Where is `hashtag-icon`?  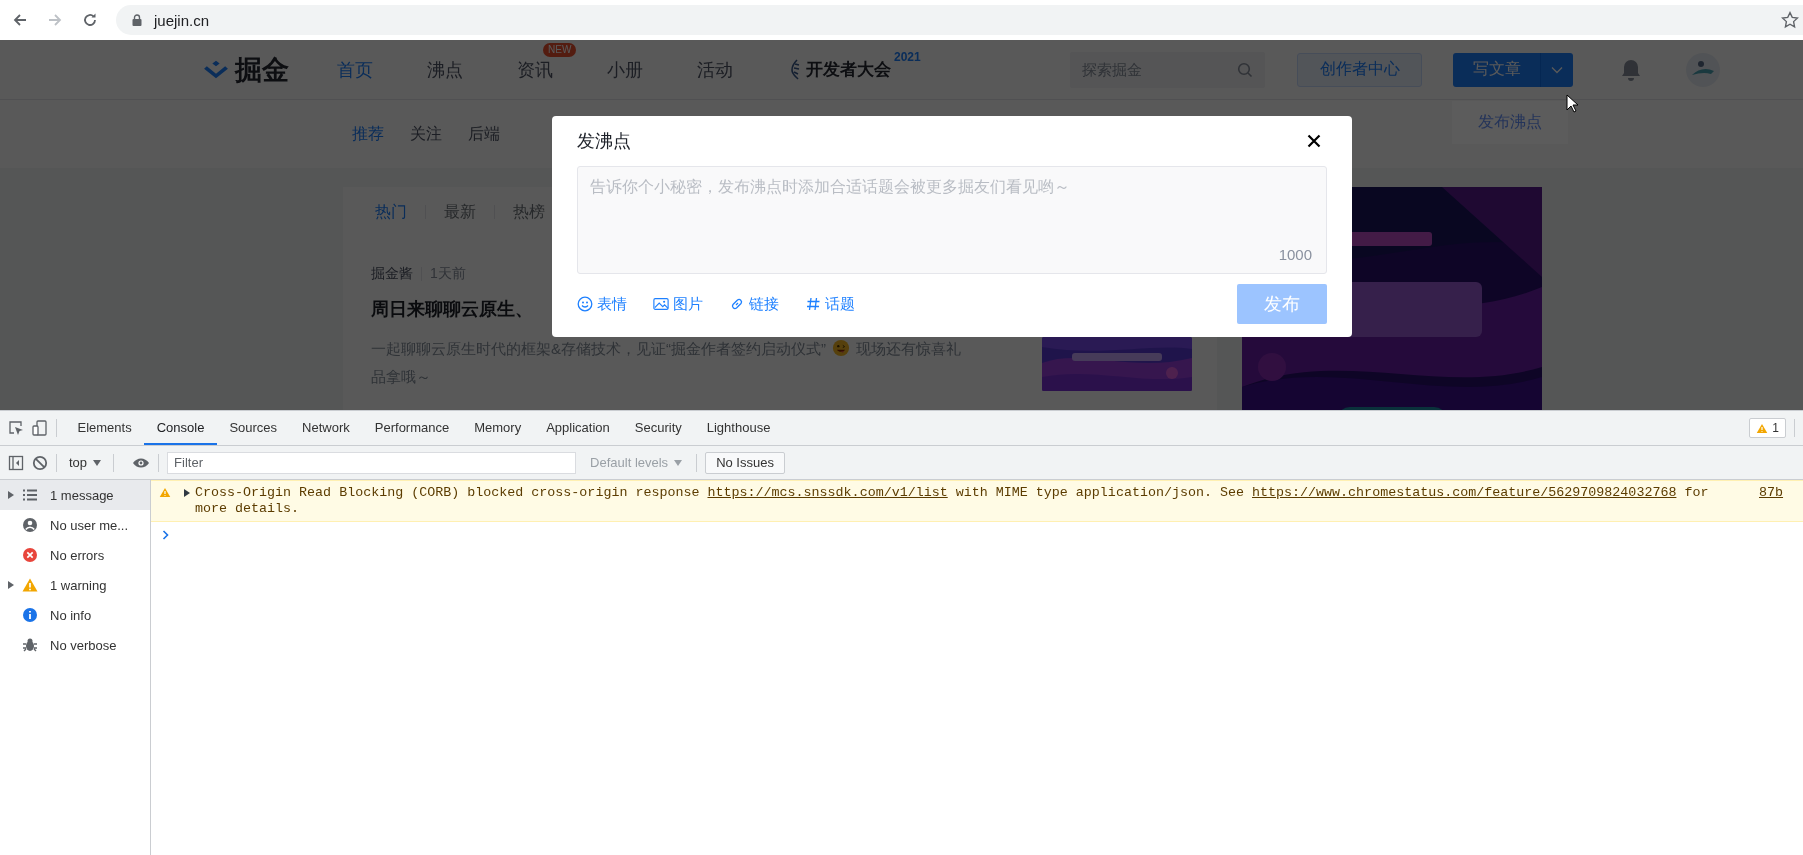 hashtag-icon is located at coordinates (813, 304).